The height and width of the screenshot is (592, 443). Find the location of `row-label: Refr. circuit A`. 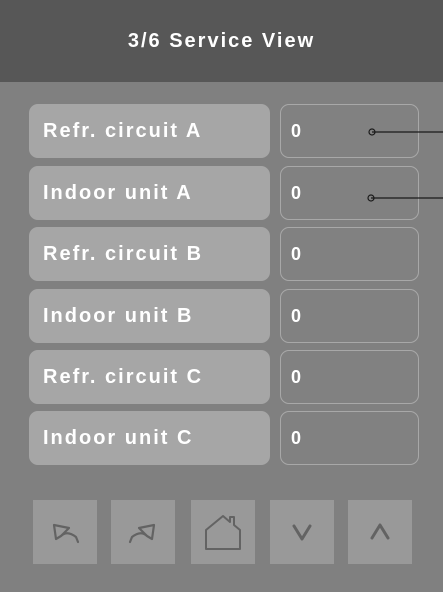

row-label: Refr. circuit A is located at coordinates (123, 130).